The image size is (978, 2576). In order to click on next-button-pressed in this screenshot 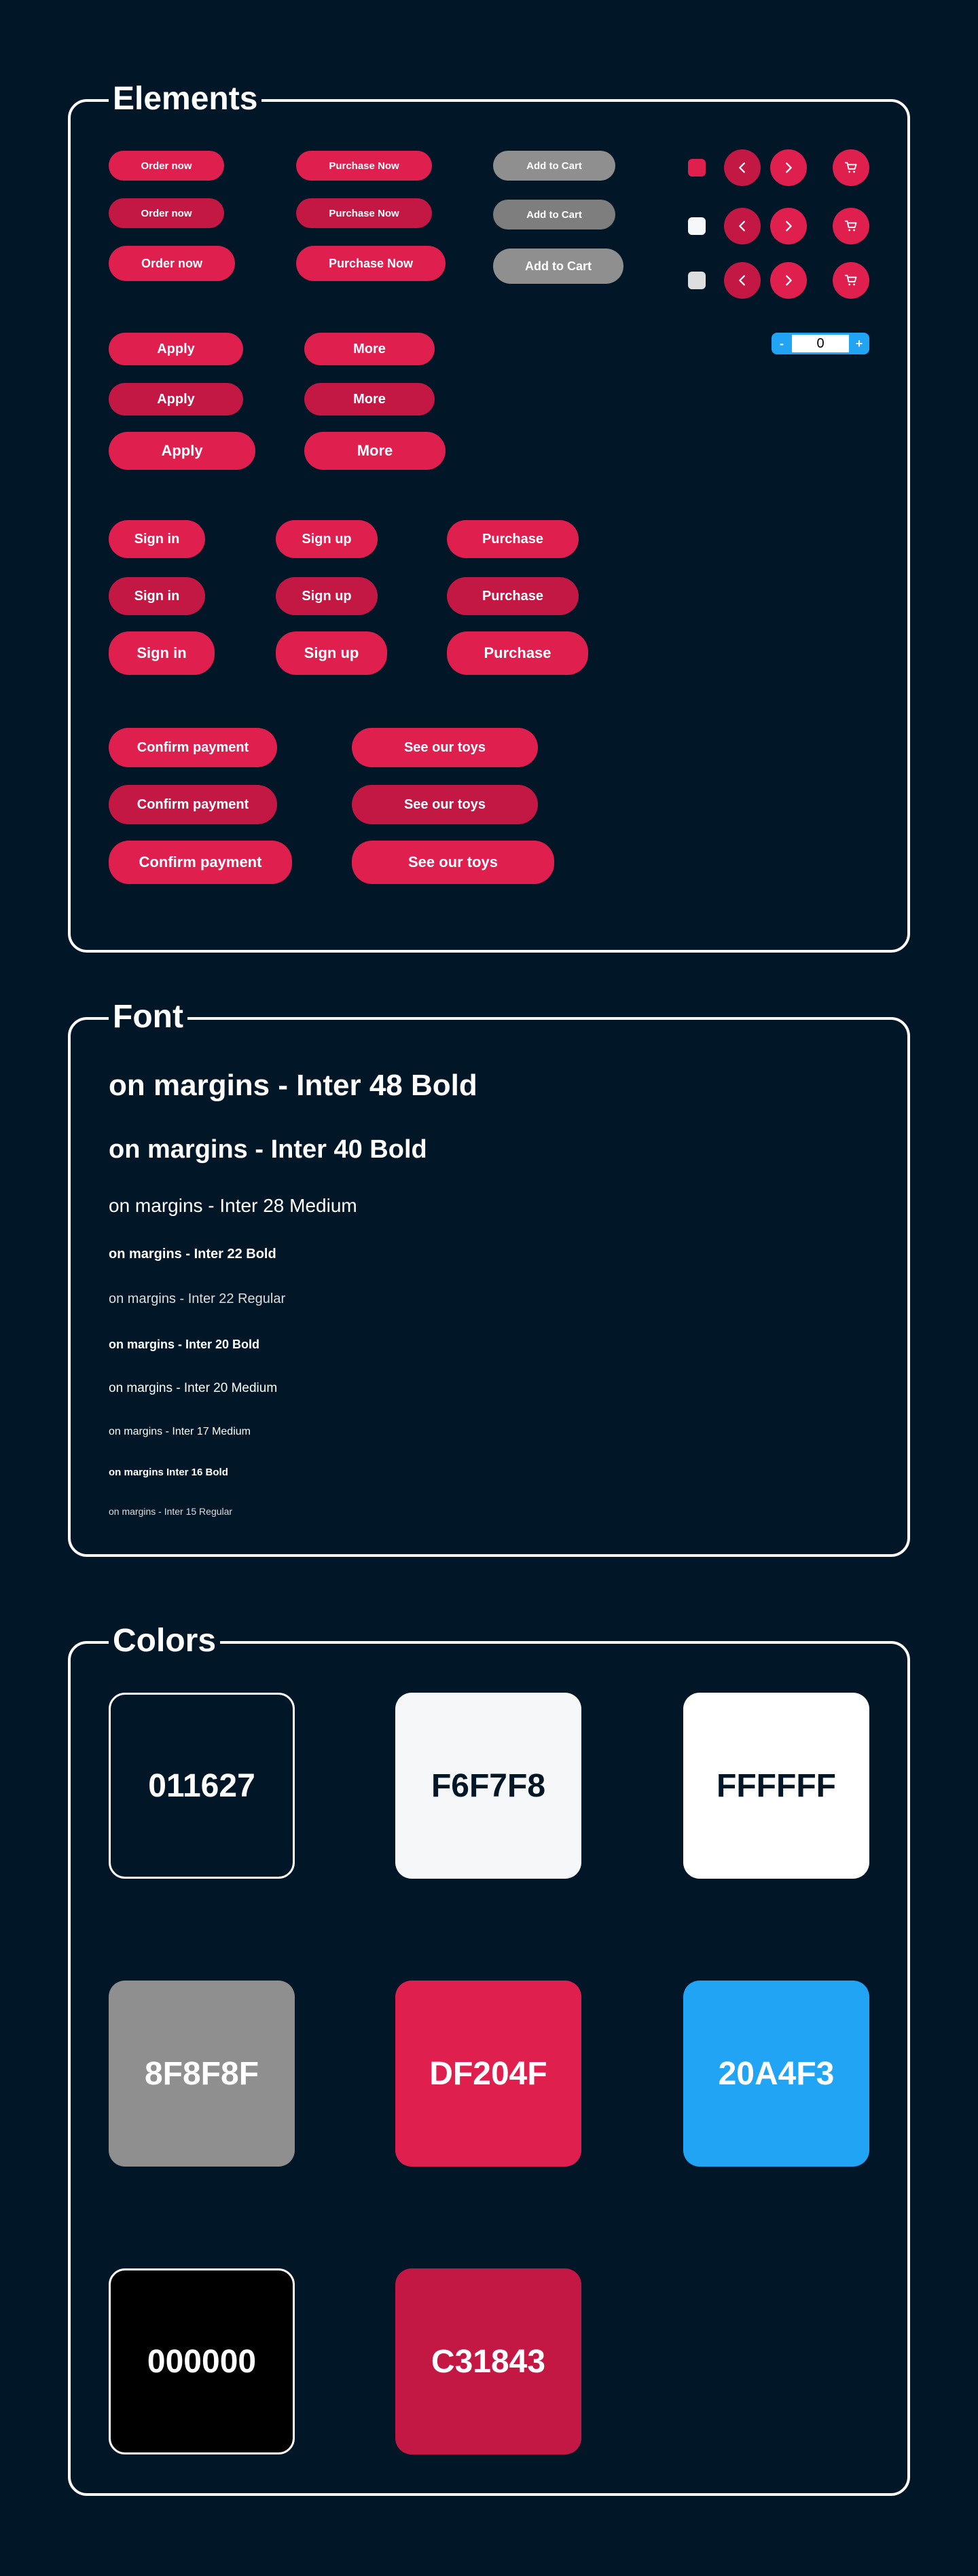, I will do `click(788, 226)`.